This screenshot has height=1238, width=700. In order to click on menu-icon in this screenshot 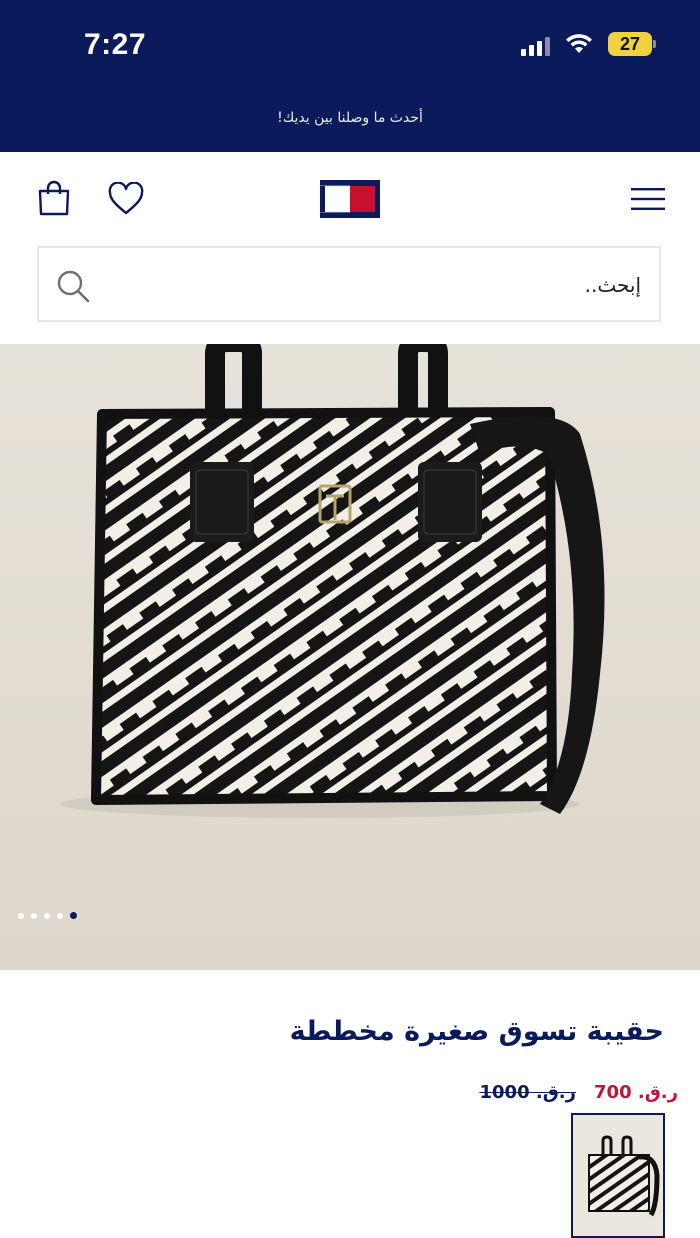, I will do `click(648, 199)`.